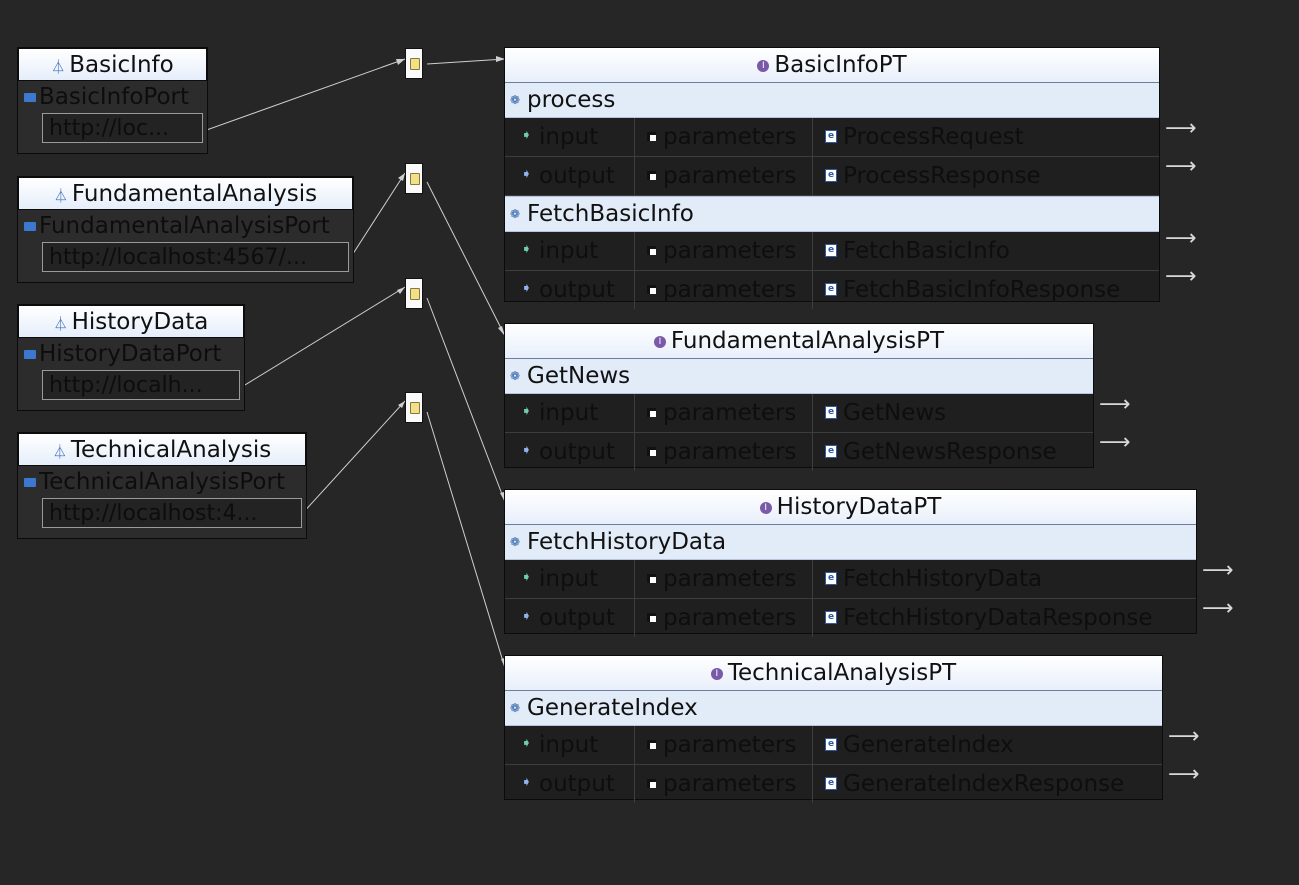 The image size is (1299, 885). I want to click on wire-basicinfo-binding, so click(303, 95).